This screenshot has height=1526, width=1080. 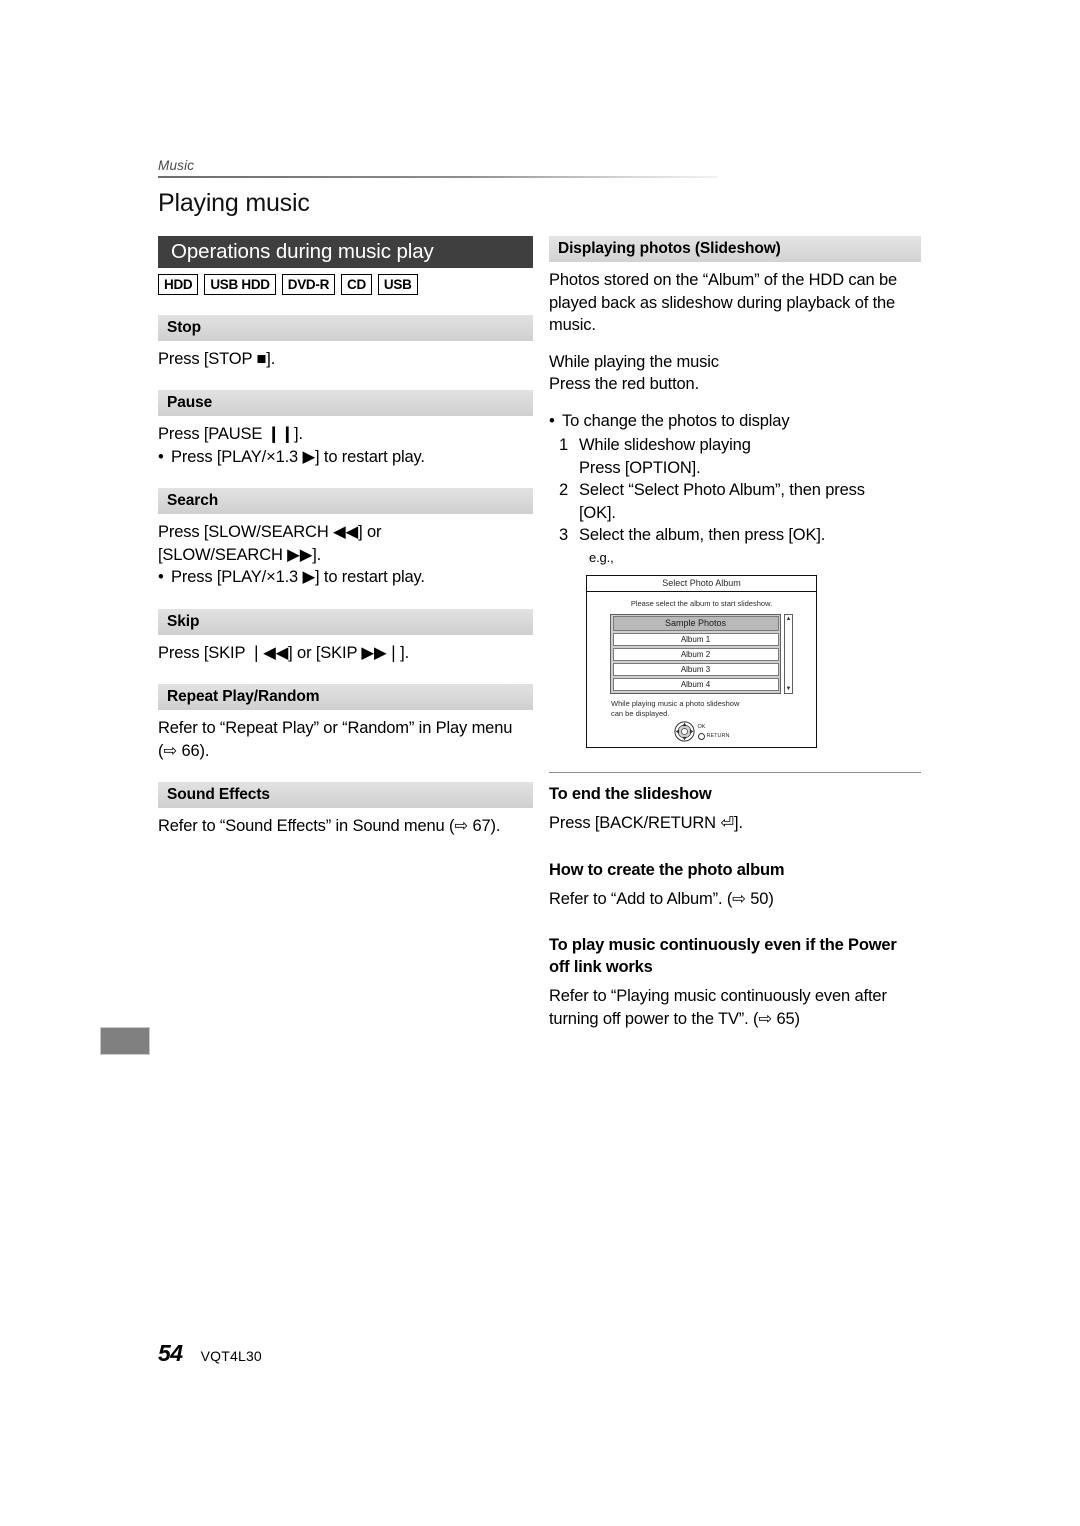 What do you see at coordinates (345, 327) in the screenshot?
I see `section-heading-stop: Stop` at bounding box center [345, 327].